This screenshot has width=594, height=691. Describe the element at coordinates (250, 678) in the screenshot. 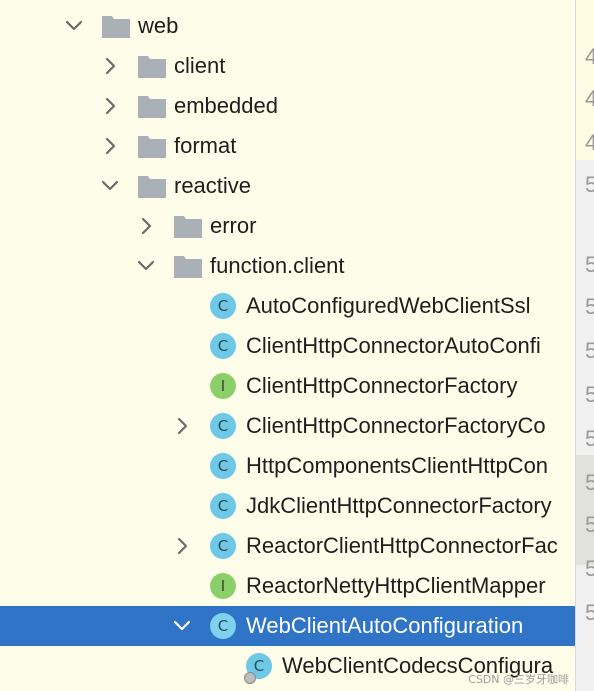

I see `lock-badge-icon` at that location.